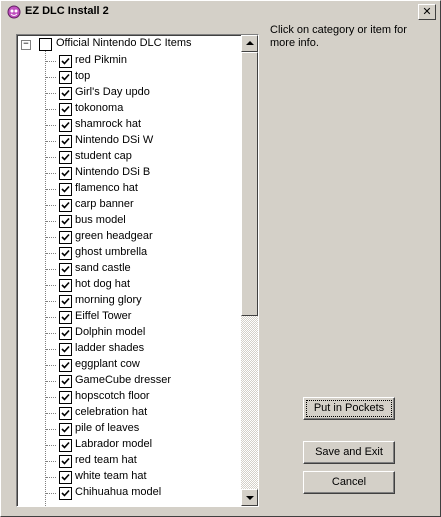  What do you see at coordinates (51, 77) in the screenshot?
I see `tree-branch-line` at bounding box center [51, 77].